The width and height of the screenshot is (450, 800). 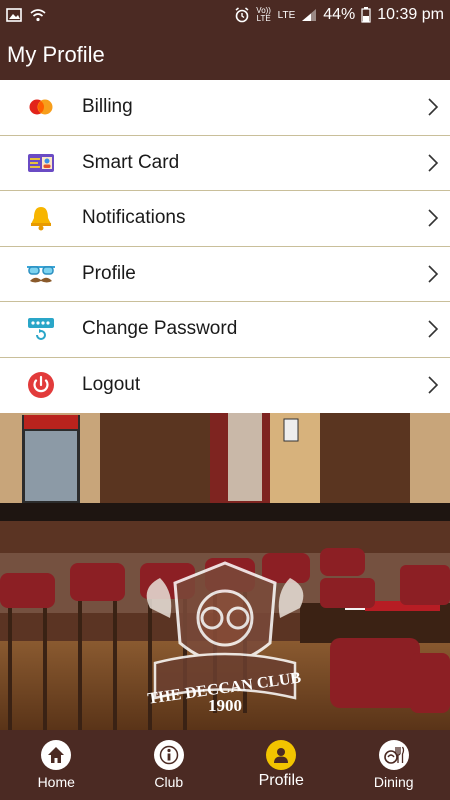 I want to click on menu-item-change-password: Change Password, so click(x=225, y=330).